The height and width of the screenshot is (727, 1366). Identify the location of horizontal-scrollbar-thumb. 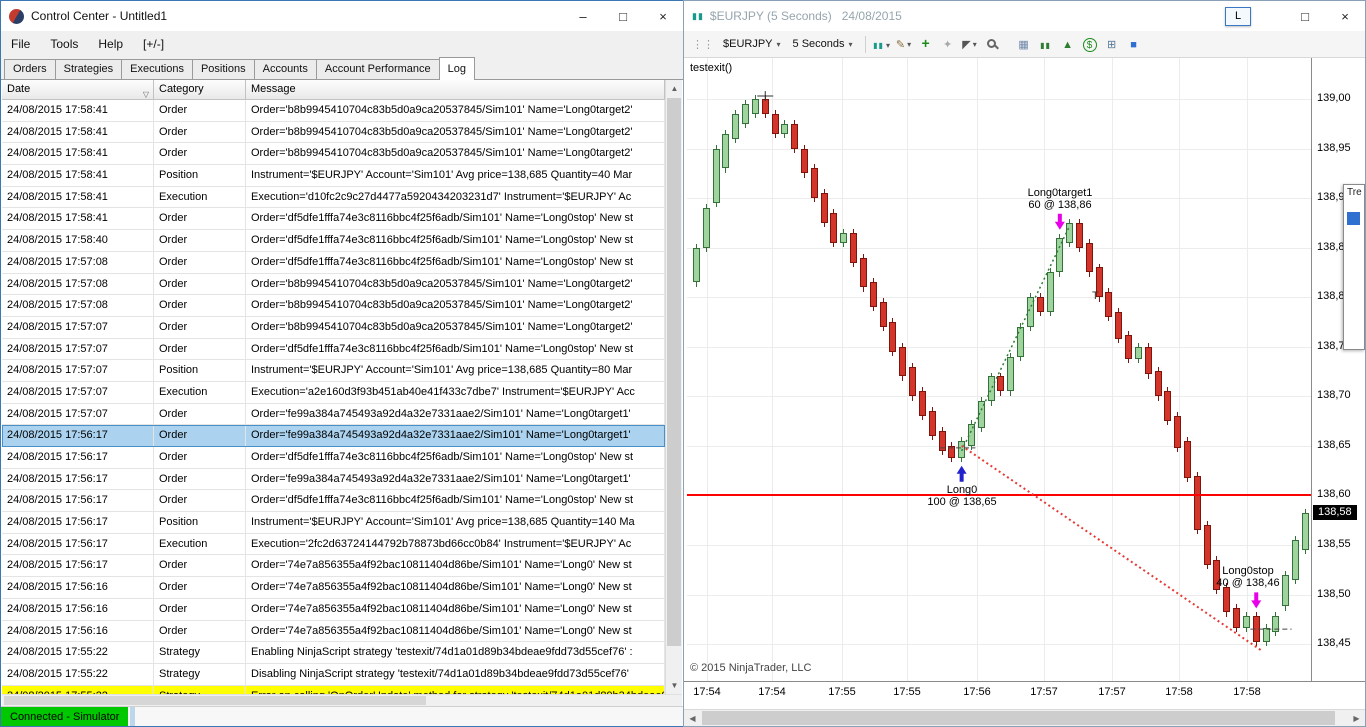
(215, 700).